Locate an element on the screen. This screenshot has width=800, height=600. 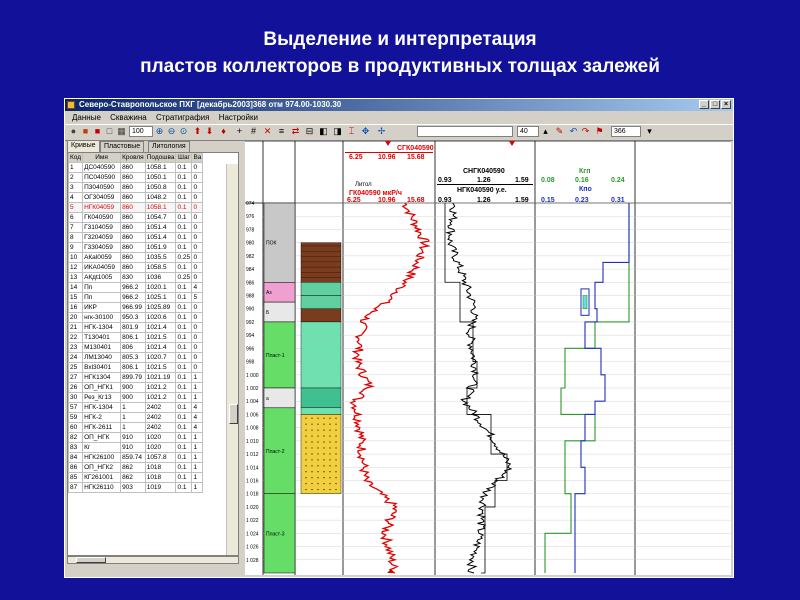
move-h-icon: ✥ is located at coordinates (365, 131).